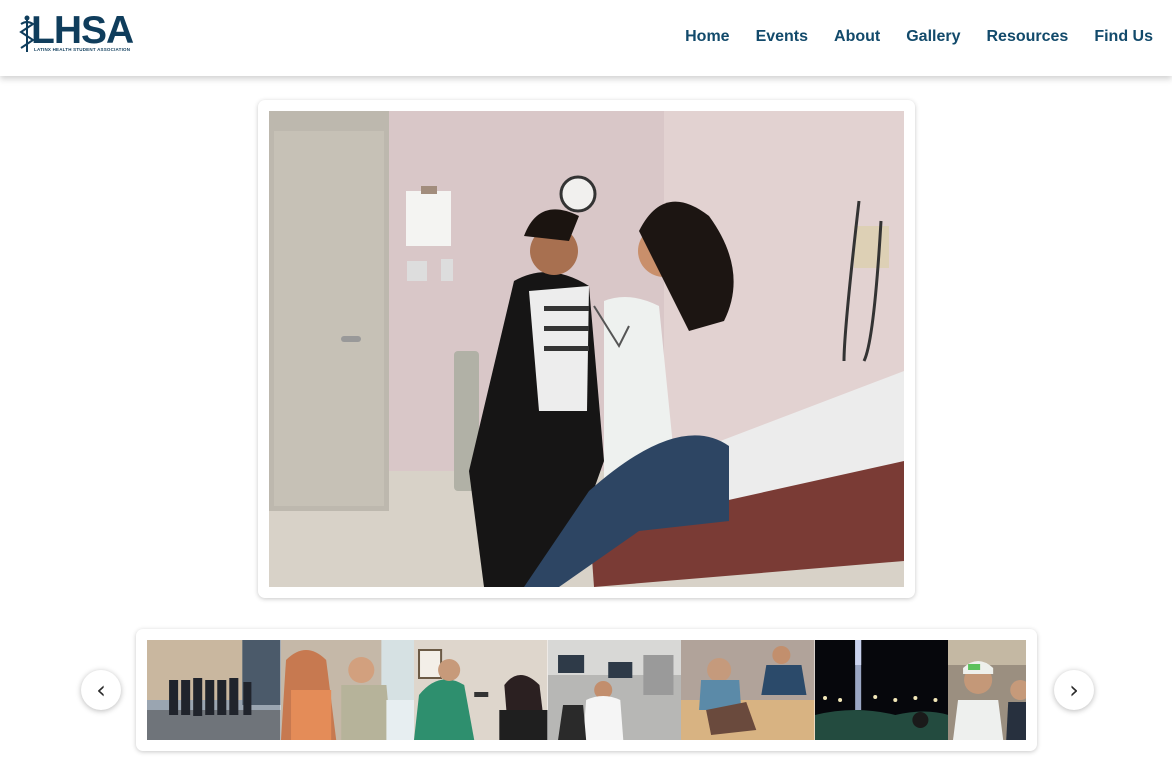 This screenshot has height=774, width=1172. I want to click on nav-events: Events, so click(782, 37).